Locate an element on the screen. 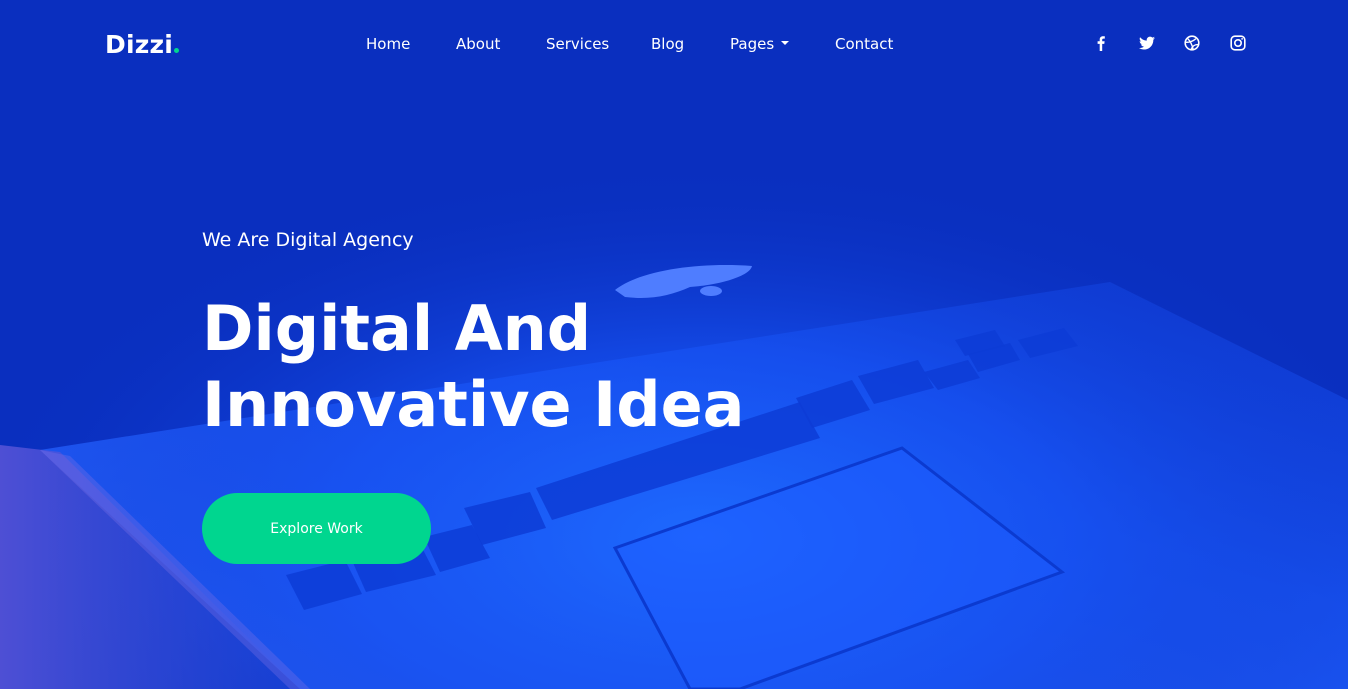  nav-item-blog: Blog is located at coordinates (667, 44).